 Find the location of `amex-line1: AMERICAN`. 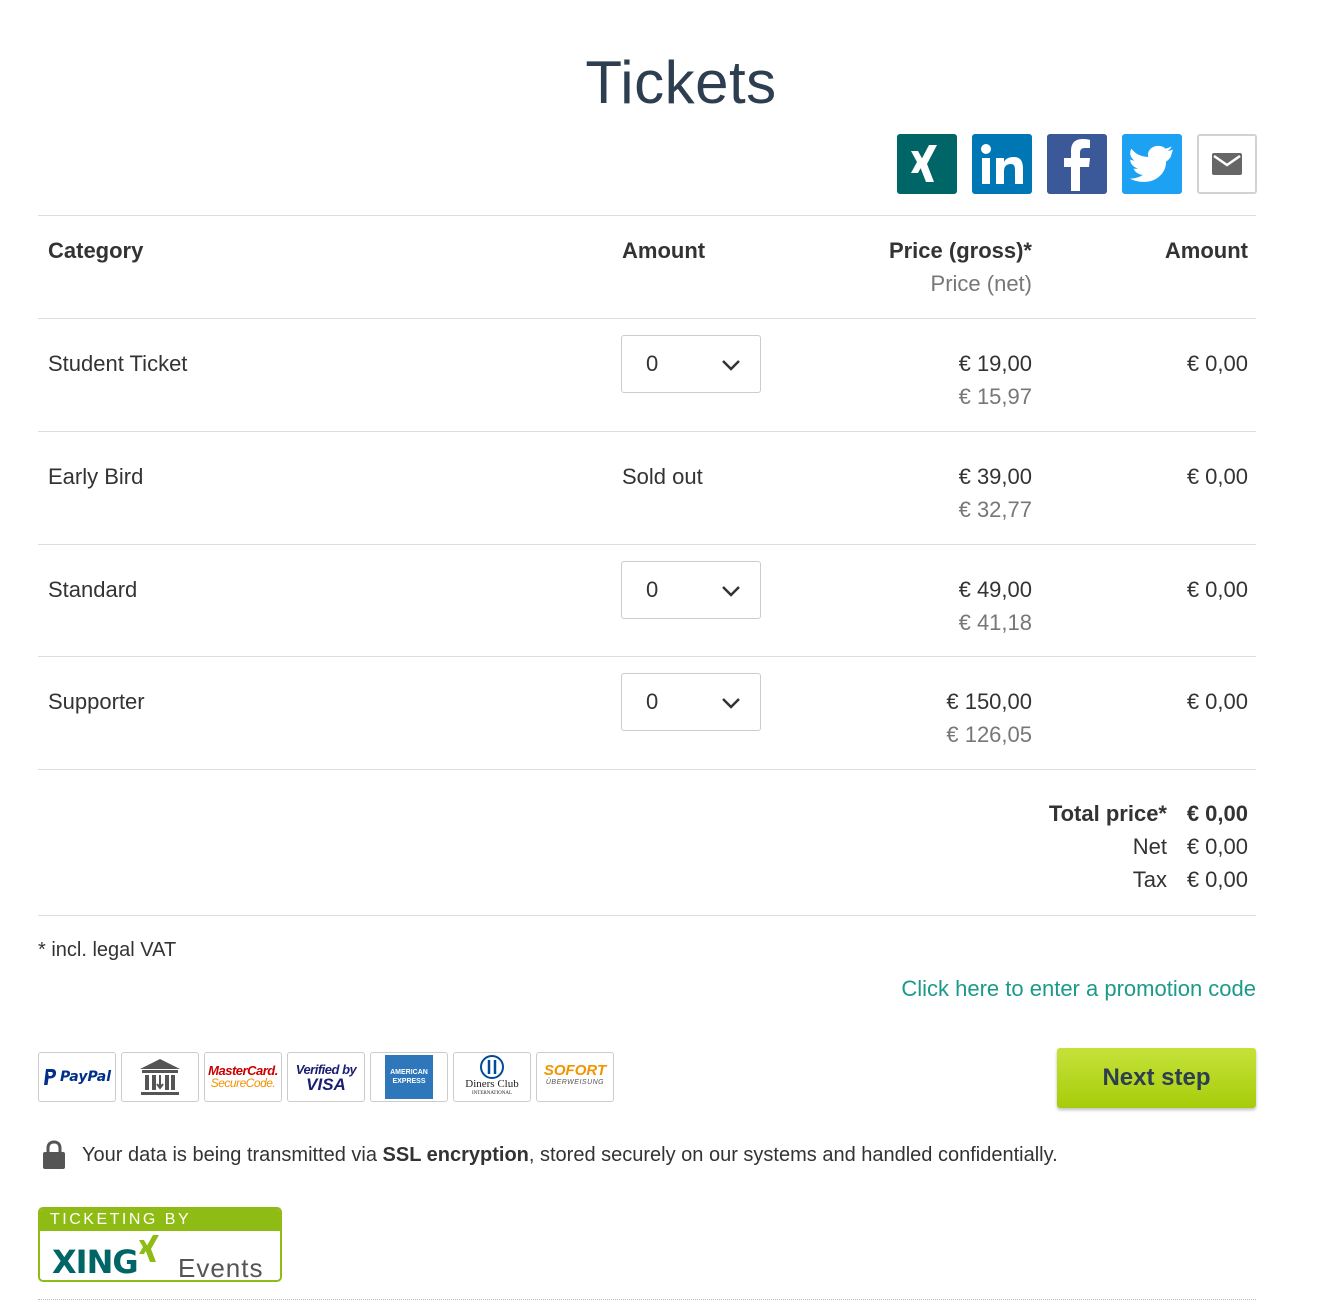

amex-line1: AMERICAN is located at coordinates (409, 1072).